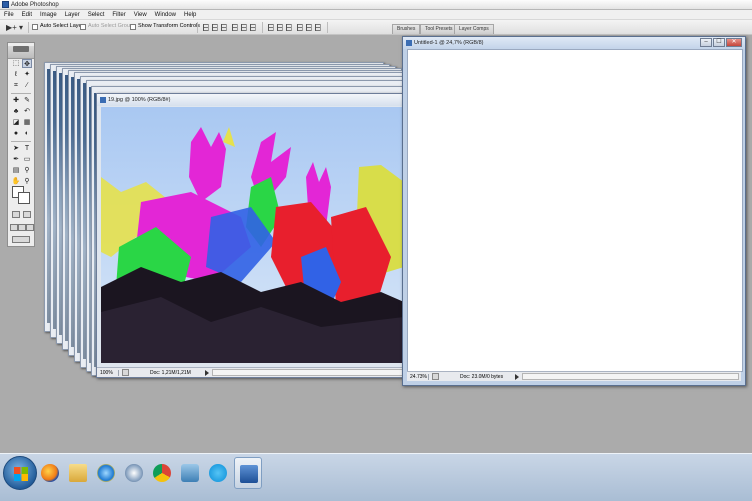 The height and width of the screenshot is (501, 752). I want to click on taskbar-internet-explorer, so click(106, 473).